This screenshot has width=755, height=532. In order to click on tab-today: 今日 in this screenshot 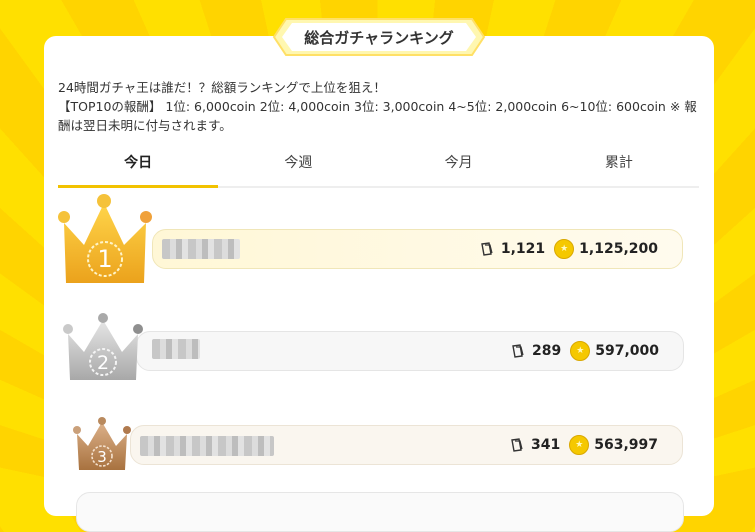, I will do `click(138, 167)`.